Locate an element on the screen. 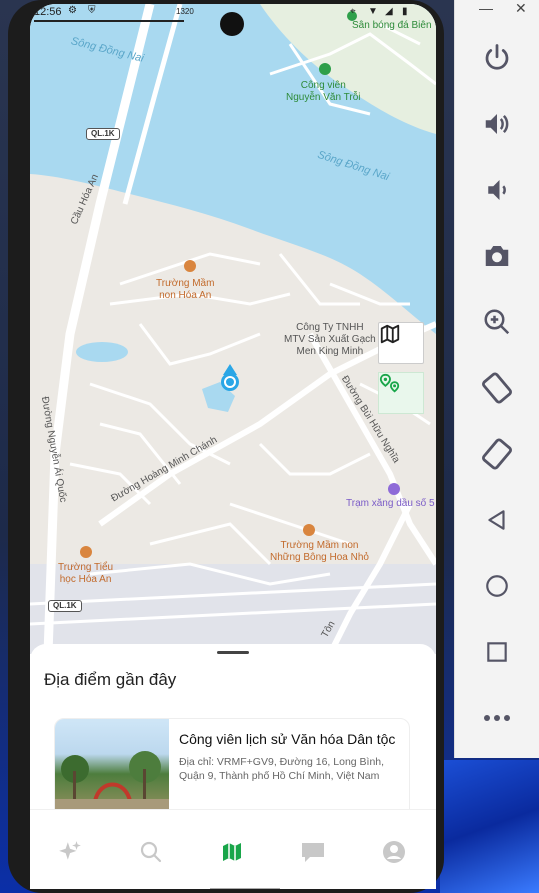 The height and width of the screenshot is (893, 539). status-time: 12:56 is located at coordinates (48, 12).